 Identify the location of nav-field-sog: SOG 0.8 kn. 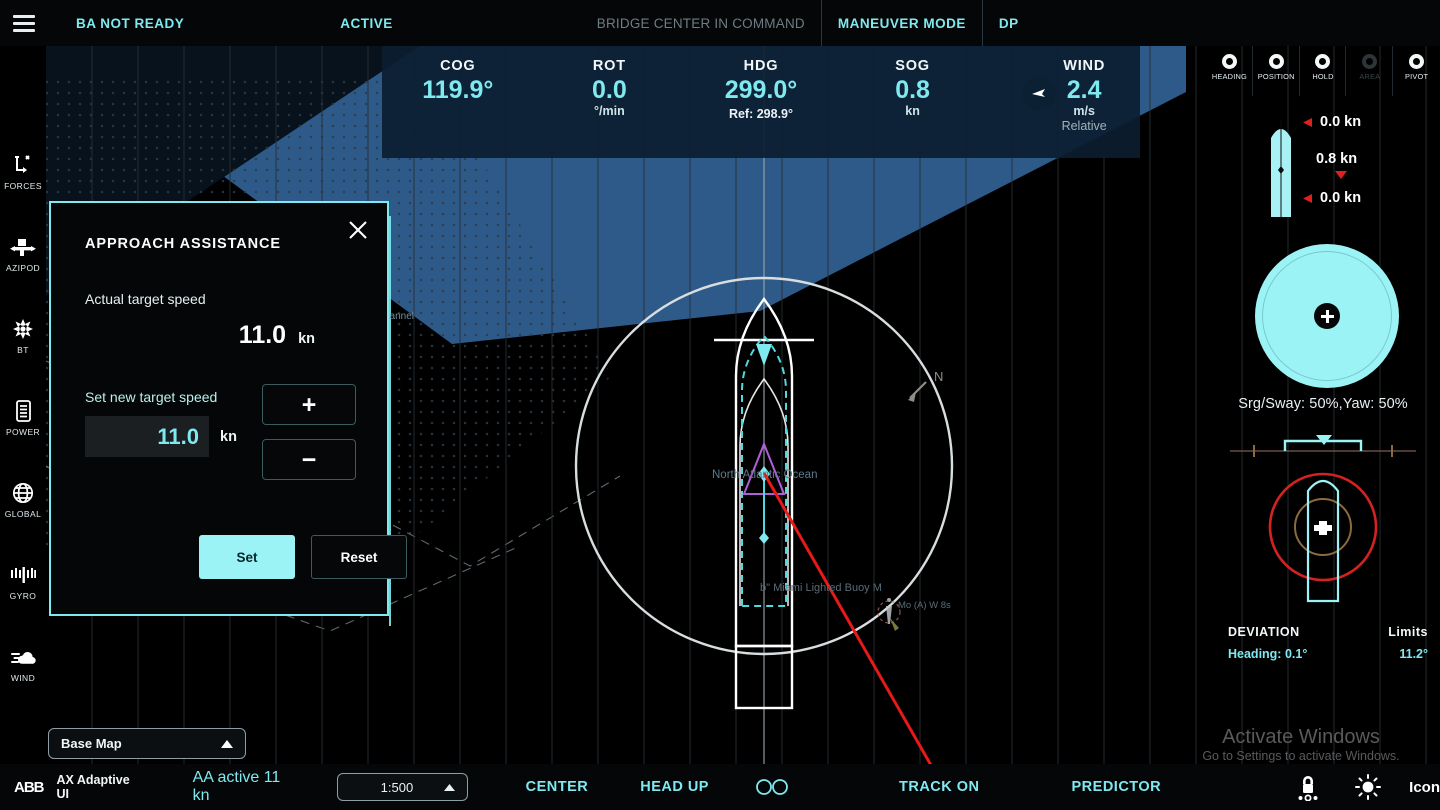
(913, 82).